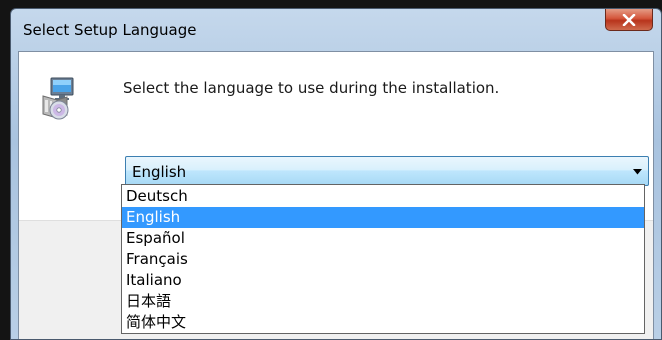 This screenshot has height=340, width=662. Describe the element at coordinates (383, 217) in the screenshot. I see `language-option-english: English` at that location.